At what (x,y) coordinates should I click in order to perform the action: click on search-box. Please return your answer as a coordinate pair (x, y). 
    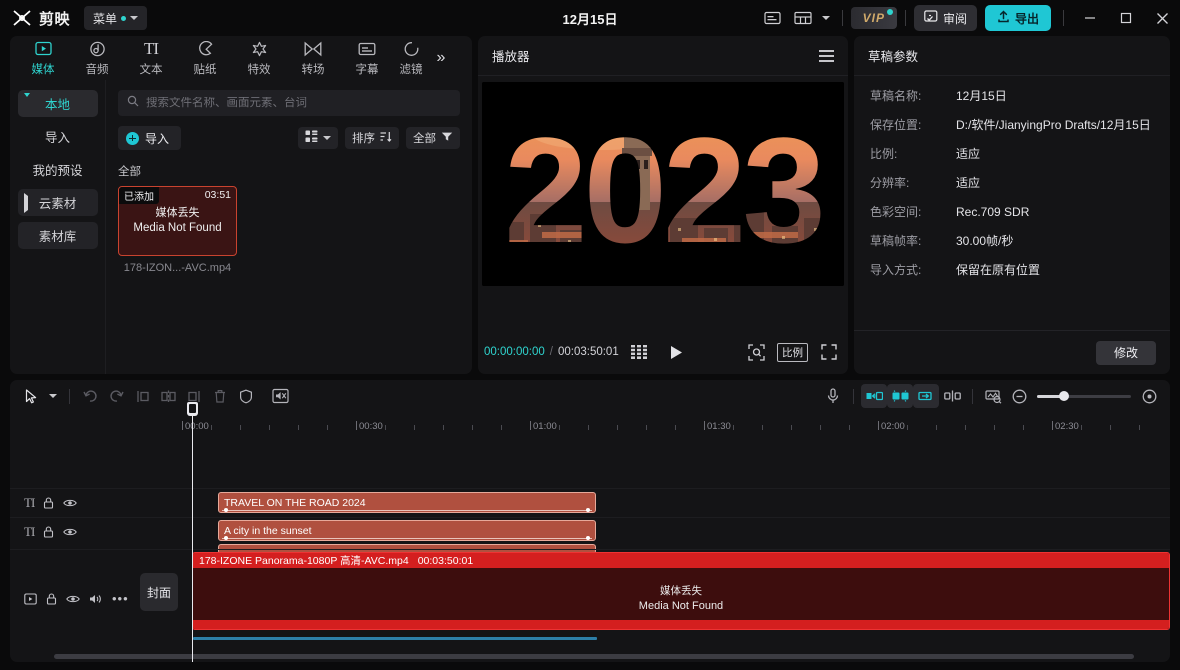
    Looking at the image, I should click on (289, 103).